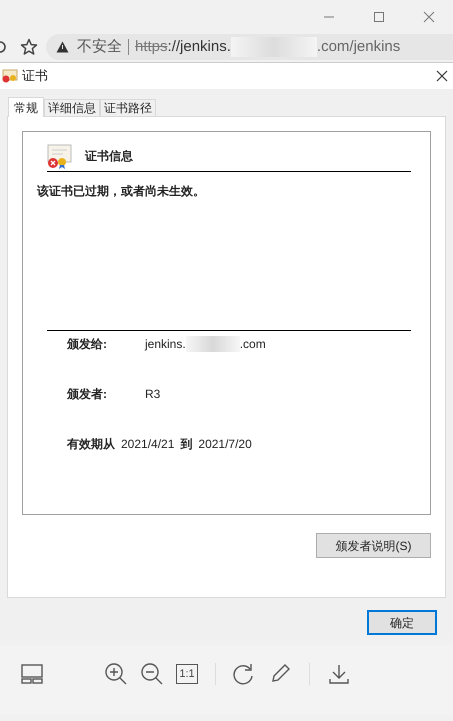 The image size is (453, 721). I want to click on certificate-error-icon, so click(60, 155).